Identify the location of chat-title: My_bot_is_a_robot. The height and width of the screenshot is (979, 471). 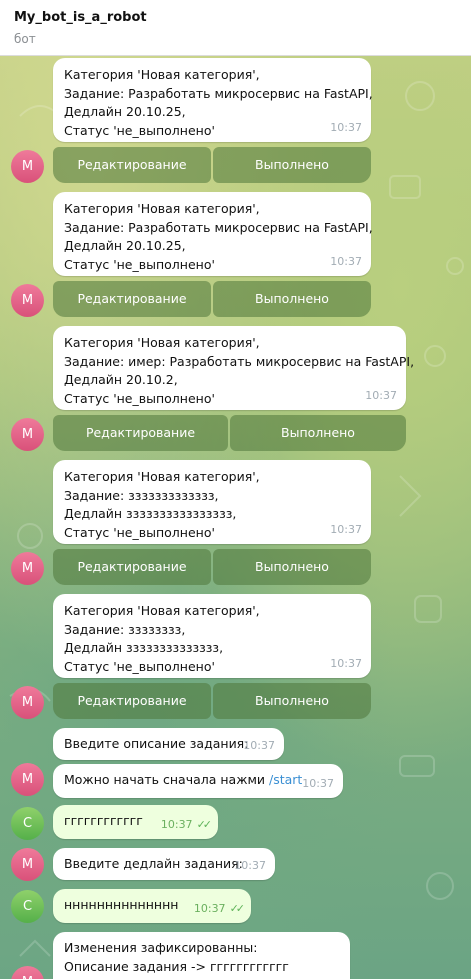
(80, 17).